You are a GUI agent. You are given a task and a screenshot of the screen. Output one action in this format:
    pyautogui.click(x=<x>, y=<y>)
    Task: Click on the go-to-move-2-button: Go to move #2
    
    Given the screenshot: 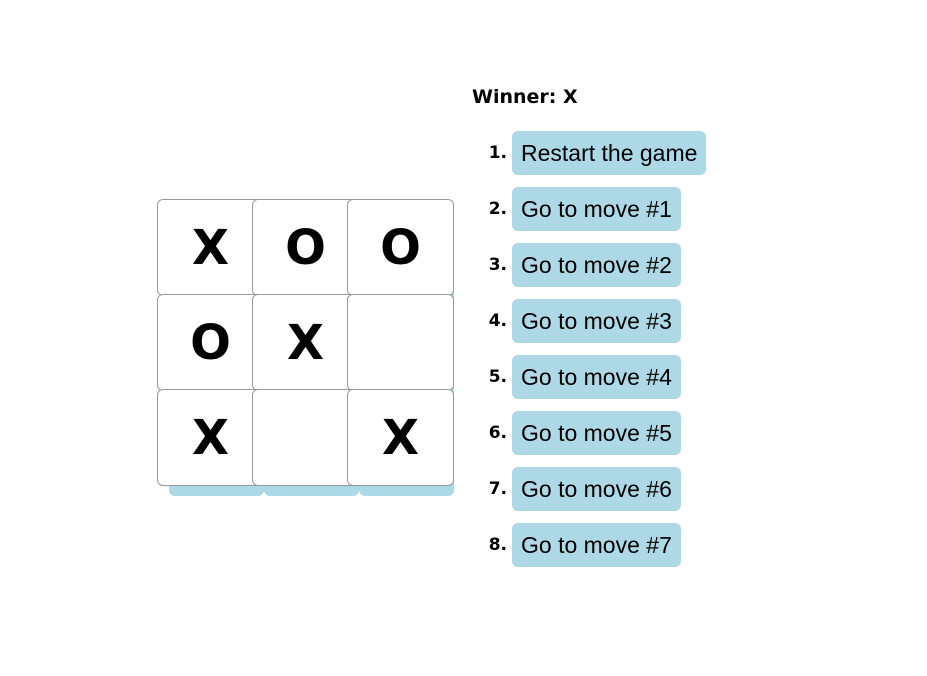 What is the action you would take?
    pyautogui.click(x=596, y=265)
    